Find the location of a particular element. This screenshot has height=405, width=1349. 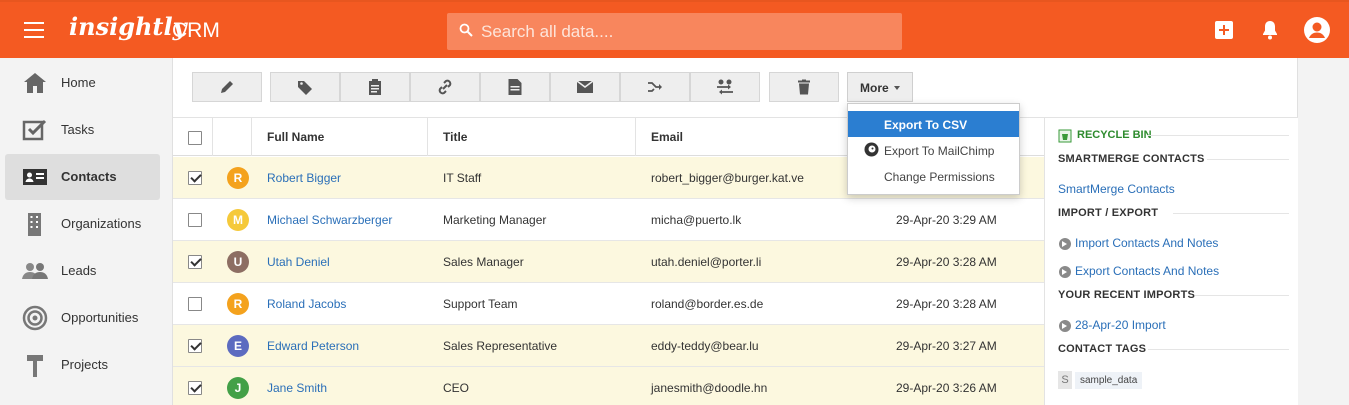

nav-item-projects: Projects is located at coordinates (82, 365).